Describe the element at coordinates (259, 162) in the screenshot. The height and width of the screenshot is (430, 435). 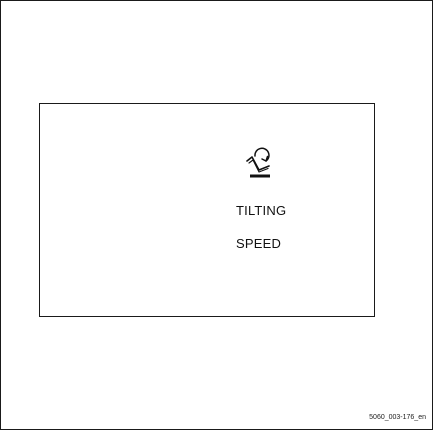
I see `tilting-speed-icon` at that location.